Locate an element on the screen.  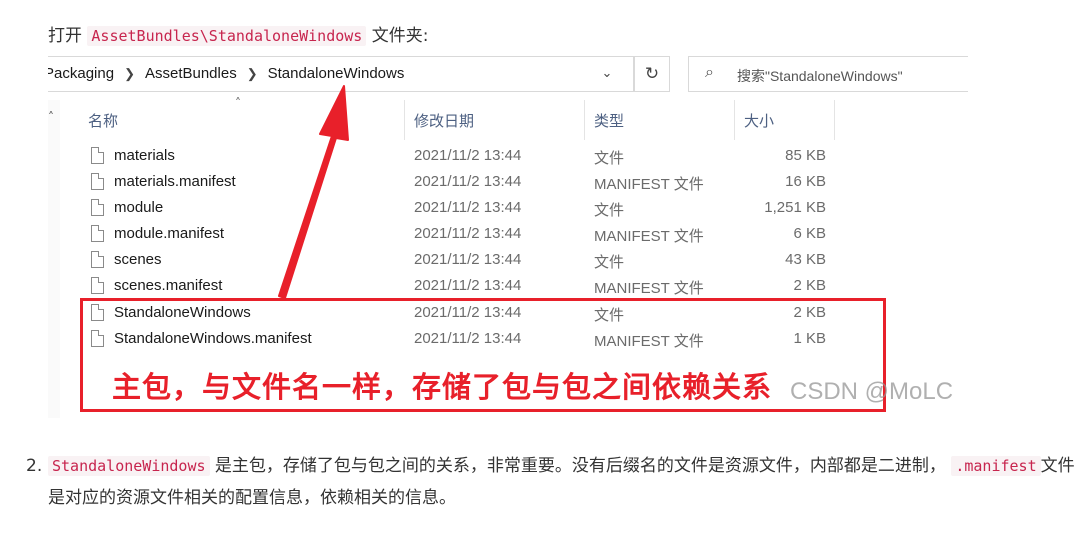
list-number: 2. is located at coordinates (34, 466).